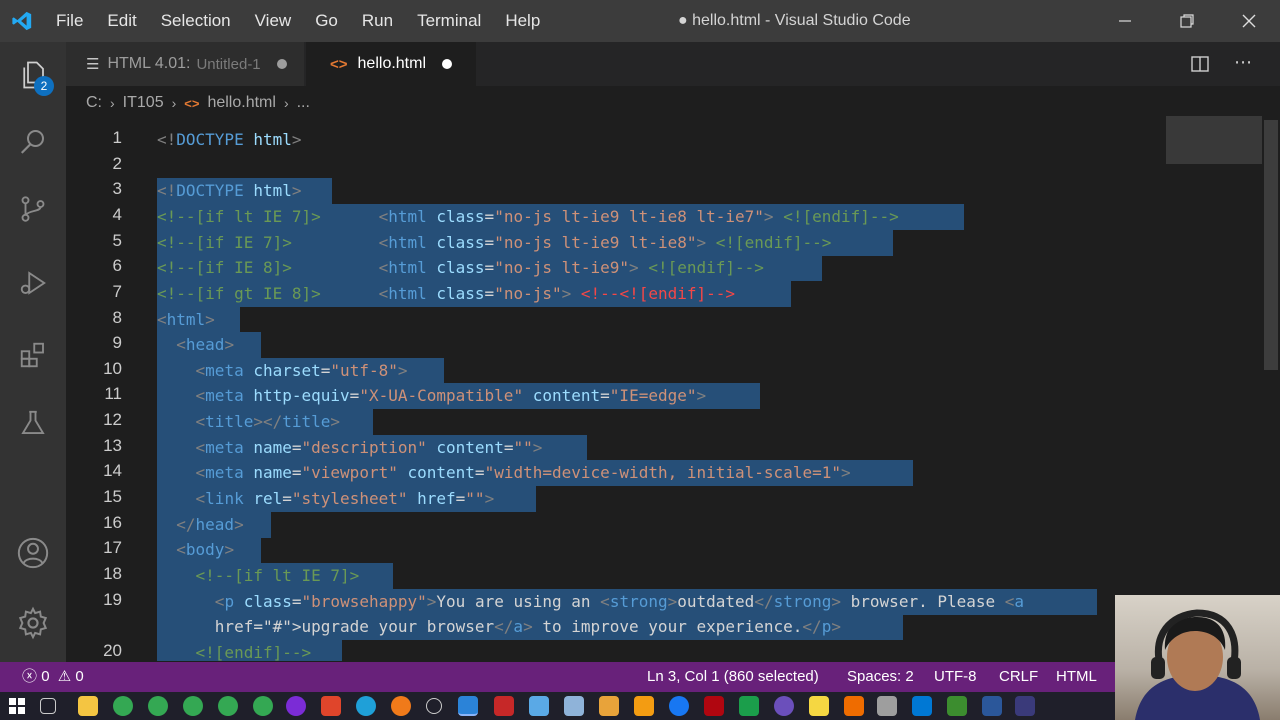 The width and height of the screenshot is (1280, 720). What do you see at coordinates (733, 677) in the screenshot?
I see `cursor-position: Ln 3, Col 1 (860 selected)` at bounding box center [733, 677].